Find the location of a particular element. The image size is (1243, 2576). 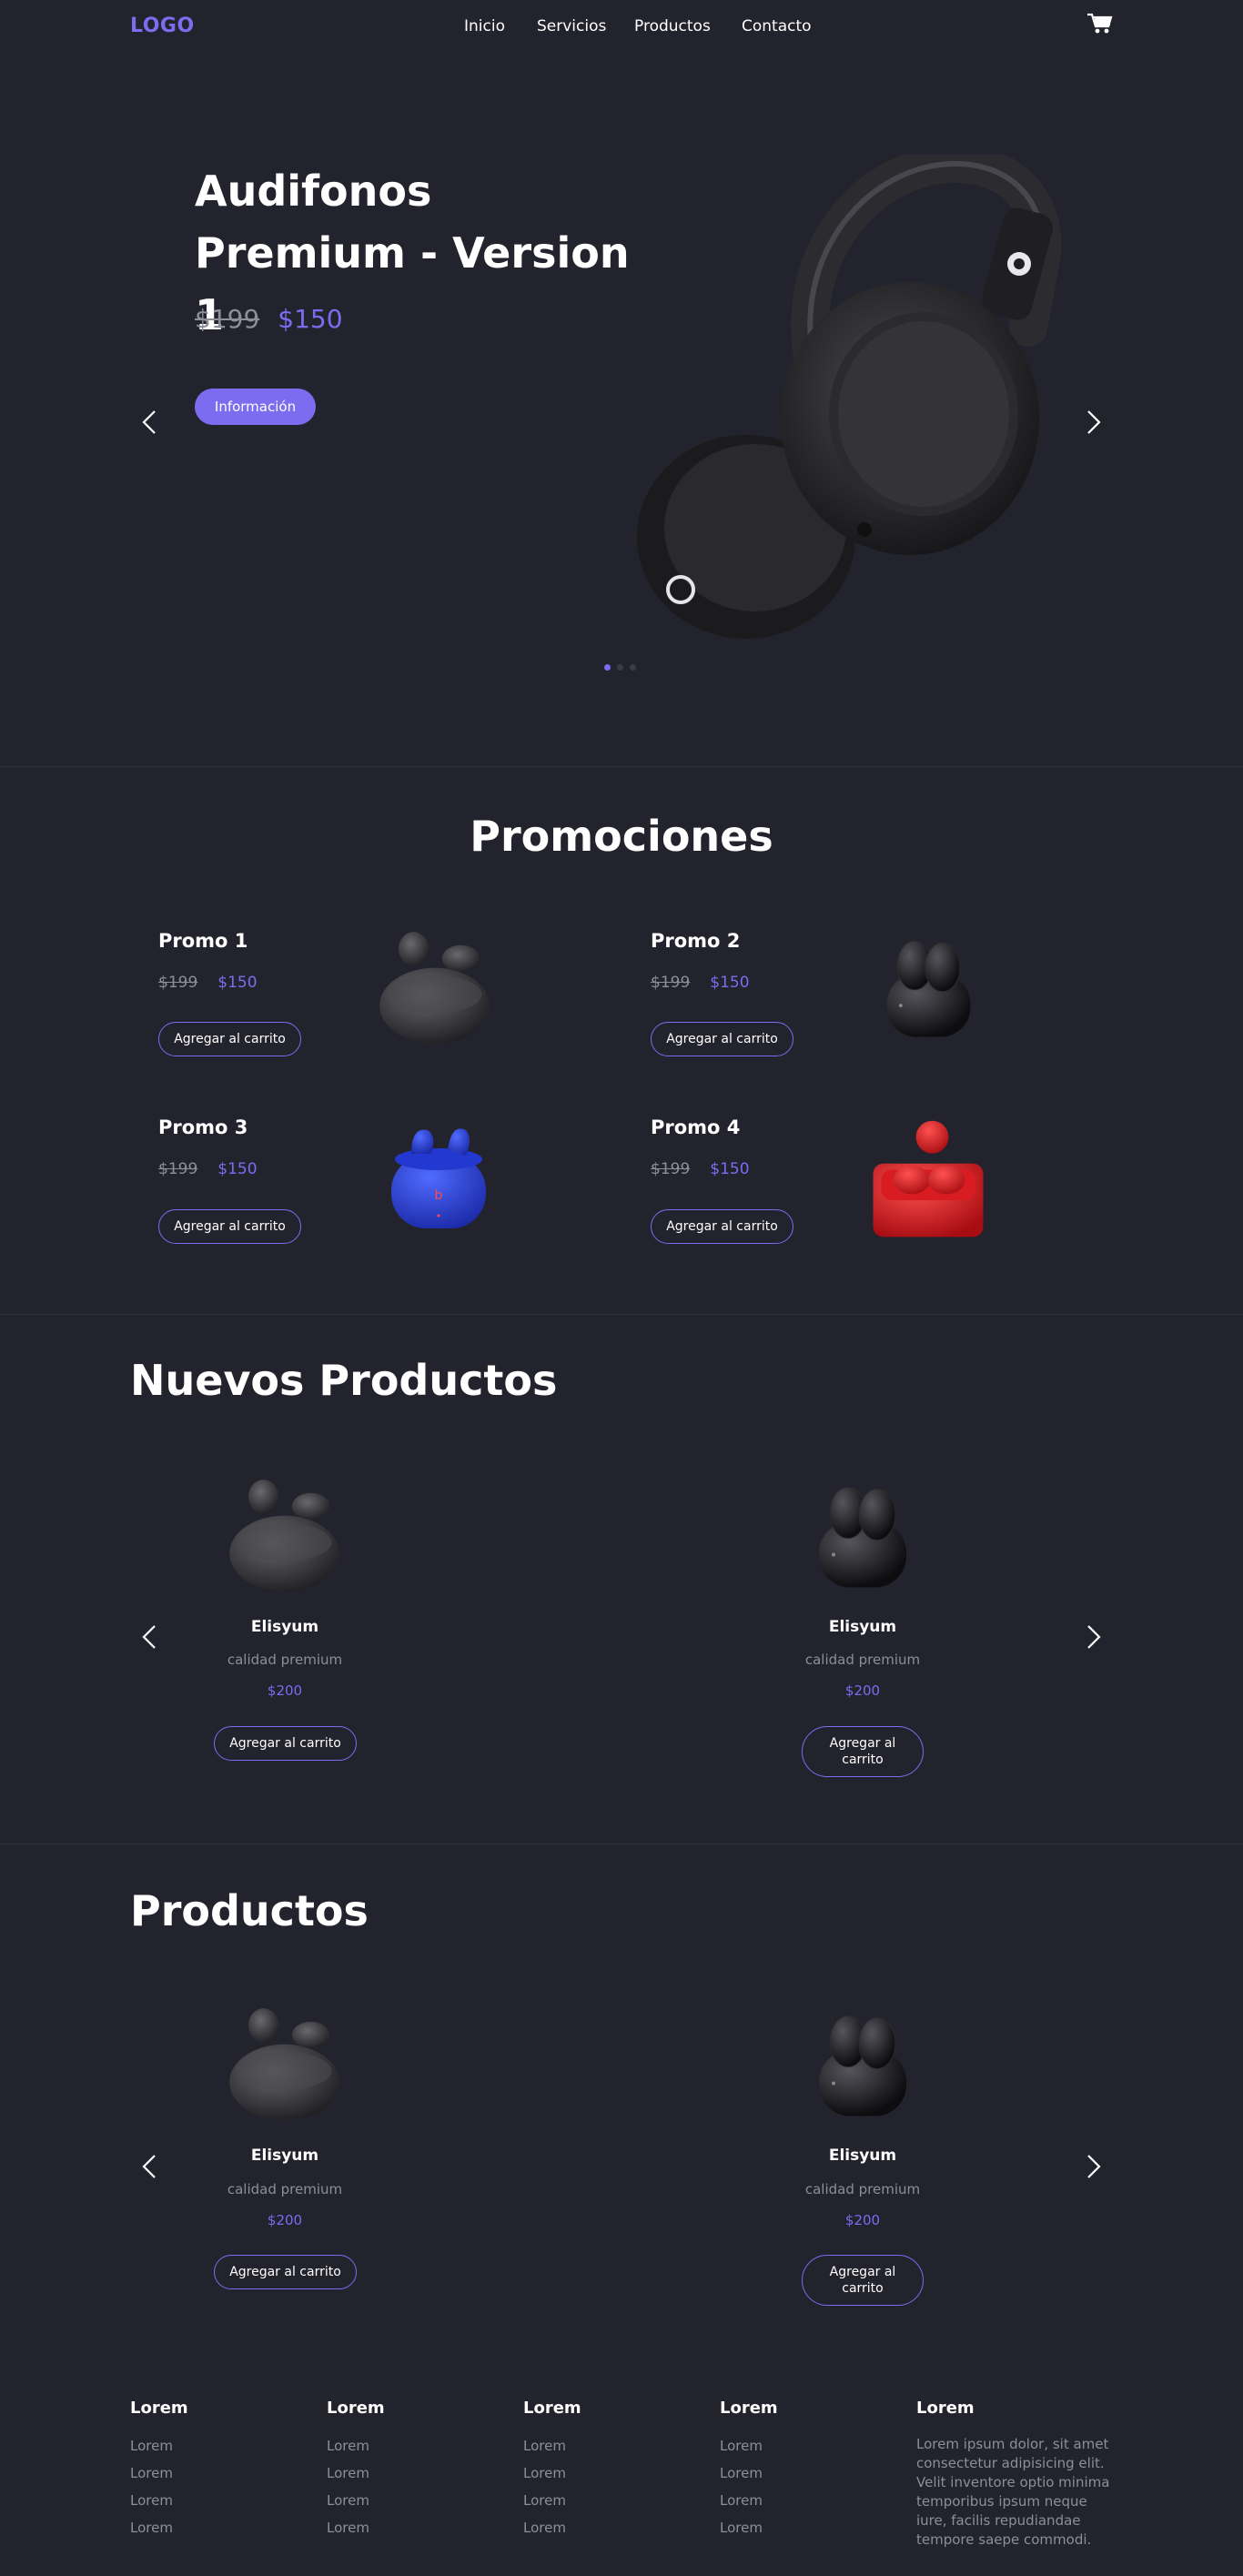

nav-link-inicio: Inicio is located at coordinates (484, 26).